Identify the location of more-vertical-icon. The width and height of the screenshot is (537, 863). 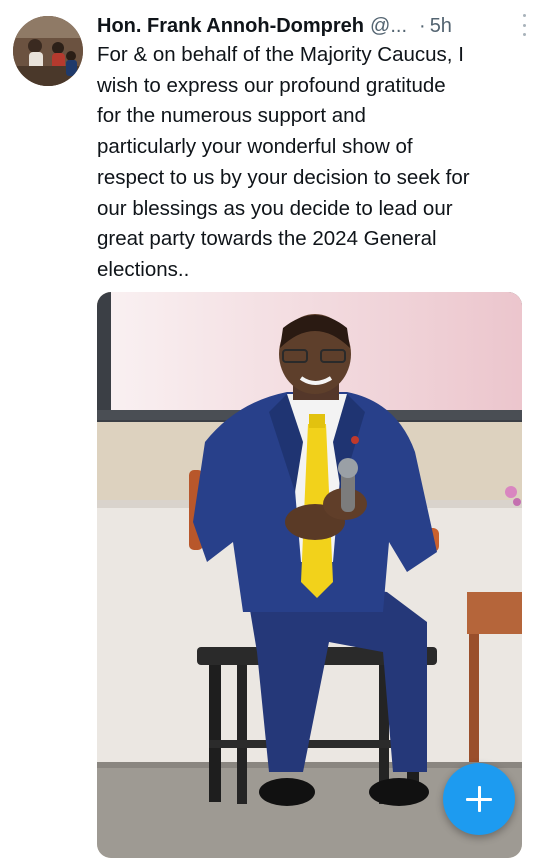
(524, 25).